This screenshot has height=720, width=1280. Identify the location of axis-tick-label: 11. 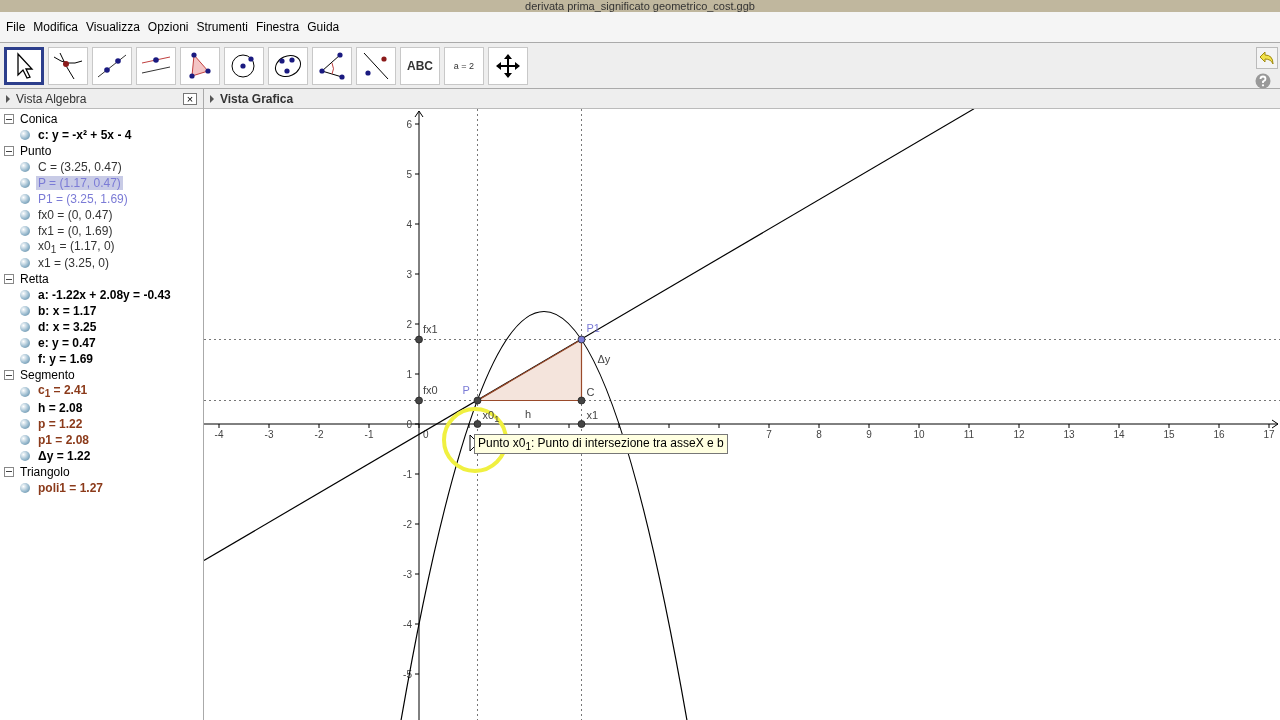
(969, 434).